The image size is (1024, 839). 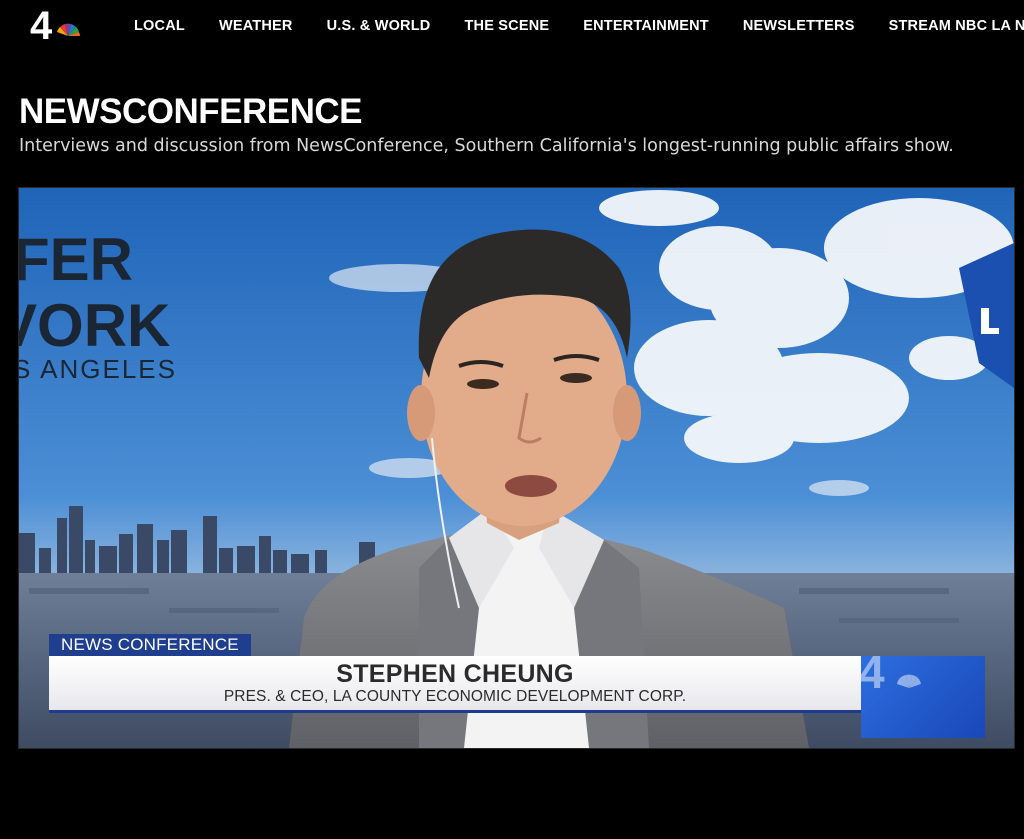 I want to click on nav-stream-nbc-la-news: STREAM NBC LA NEWS, so click(x=956, y=26).